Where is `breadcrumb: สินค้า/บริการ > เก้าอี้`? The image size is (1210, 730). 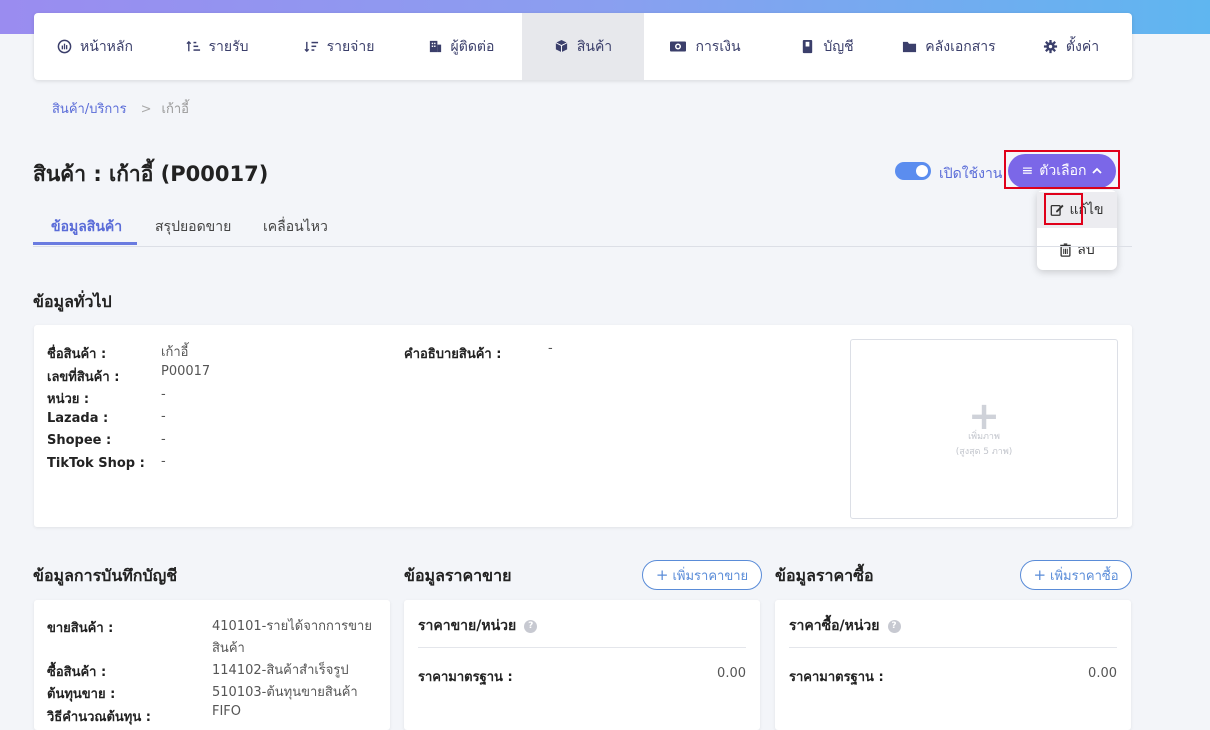
breadcrumb: สินค้า/บริการ > เก้าอี้ is located at coordinates (120, 108).